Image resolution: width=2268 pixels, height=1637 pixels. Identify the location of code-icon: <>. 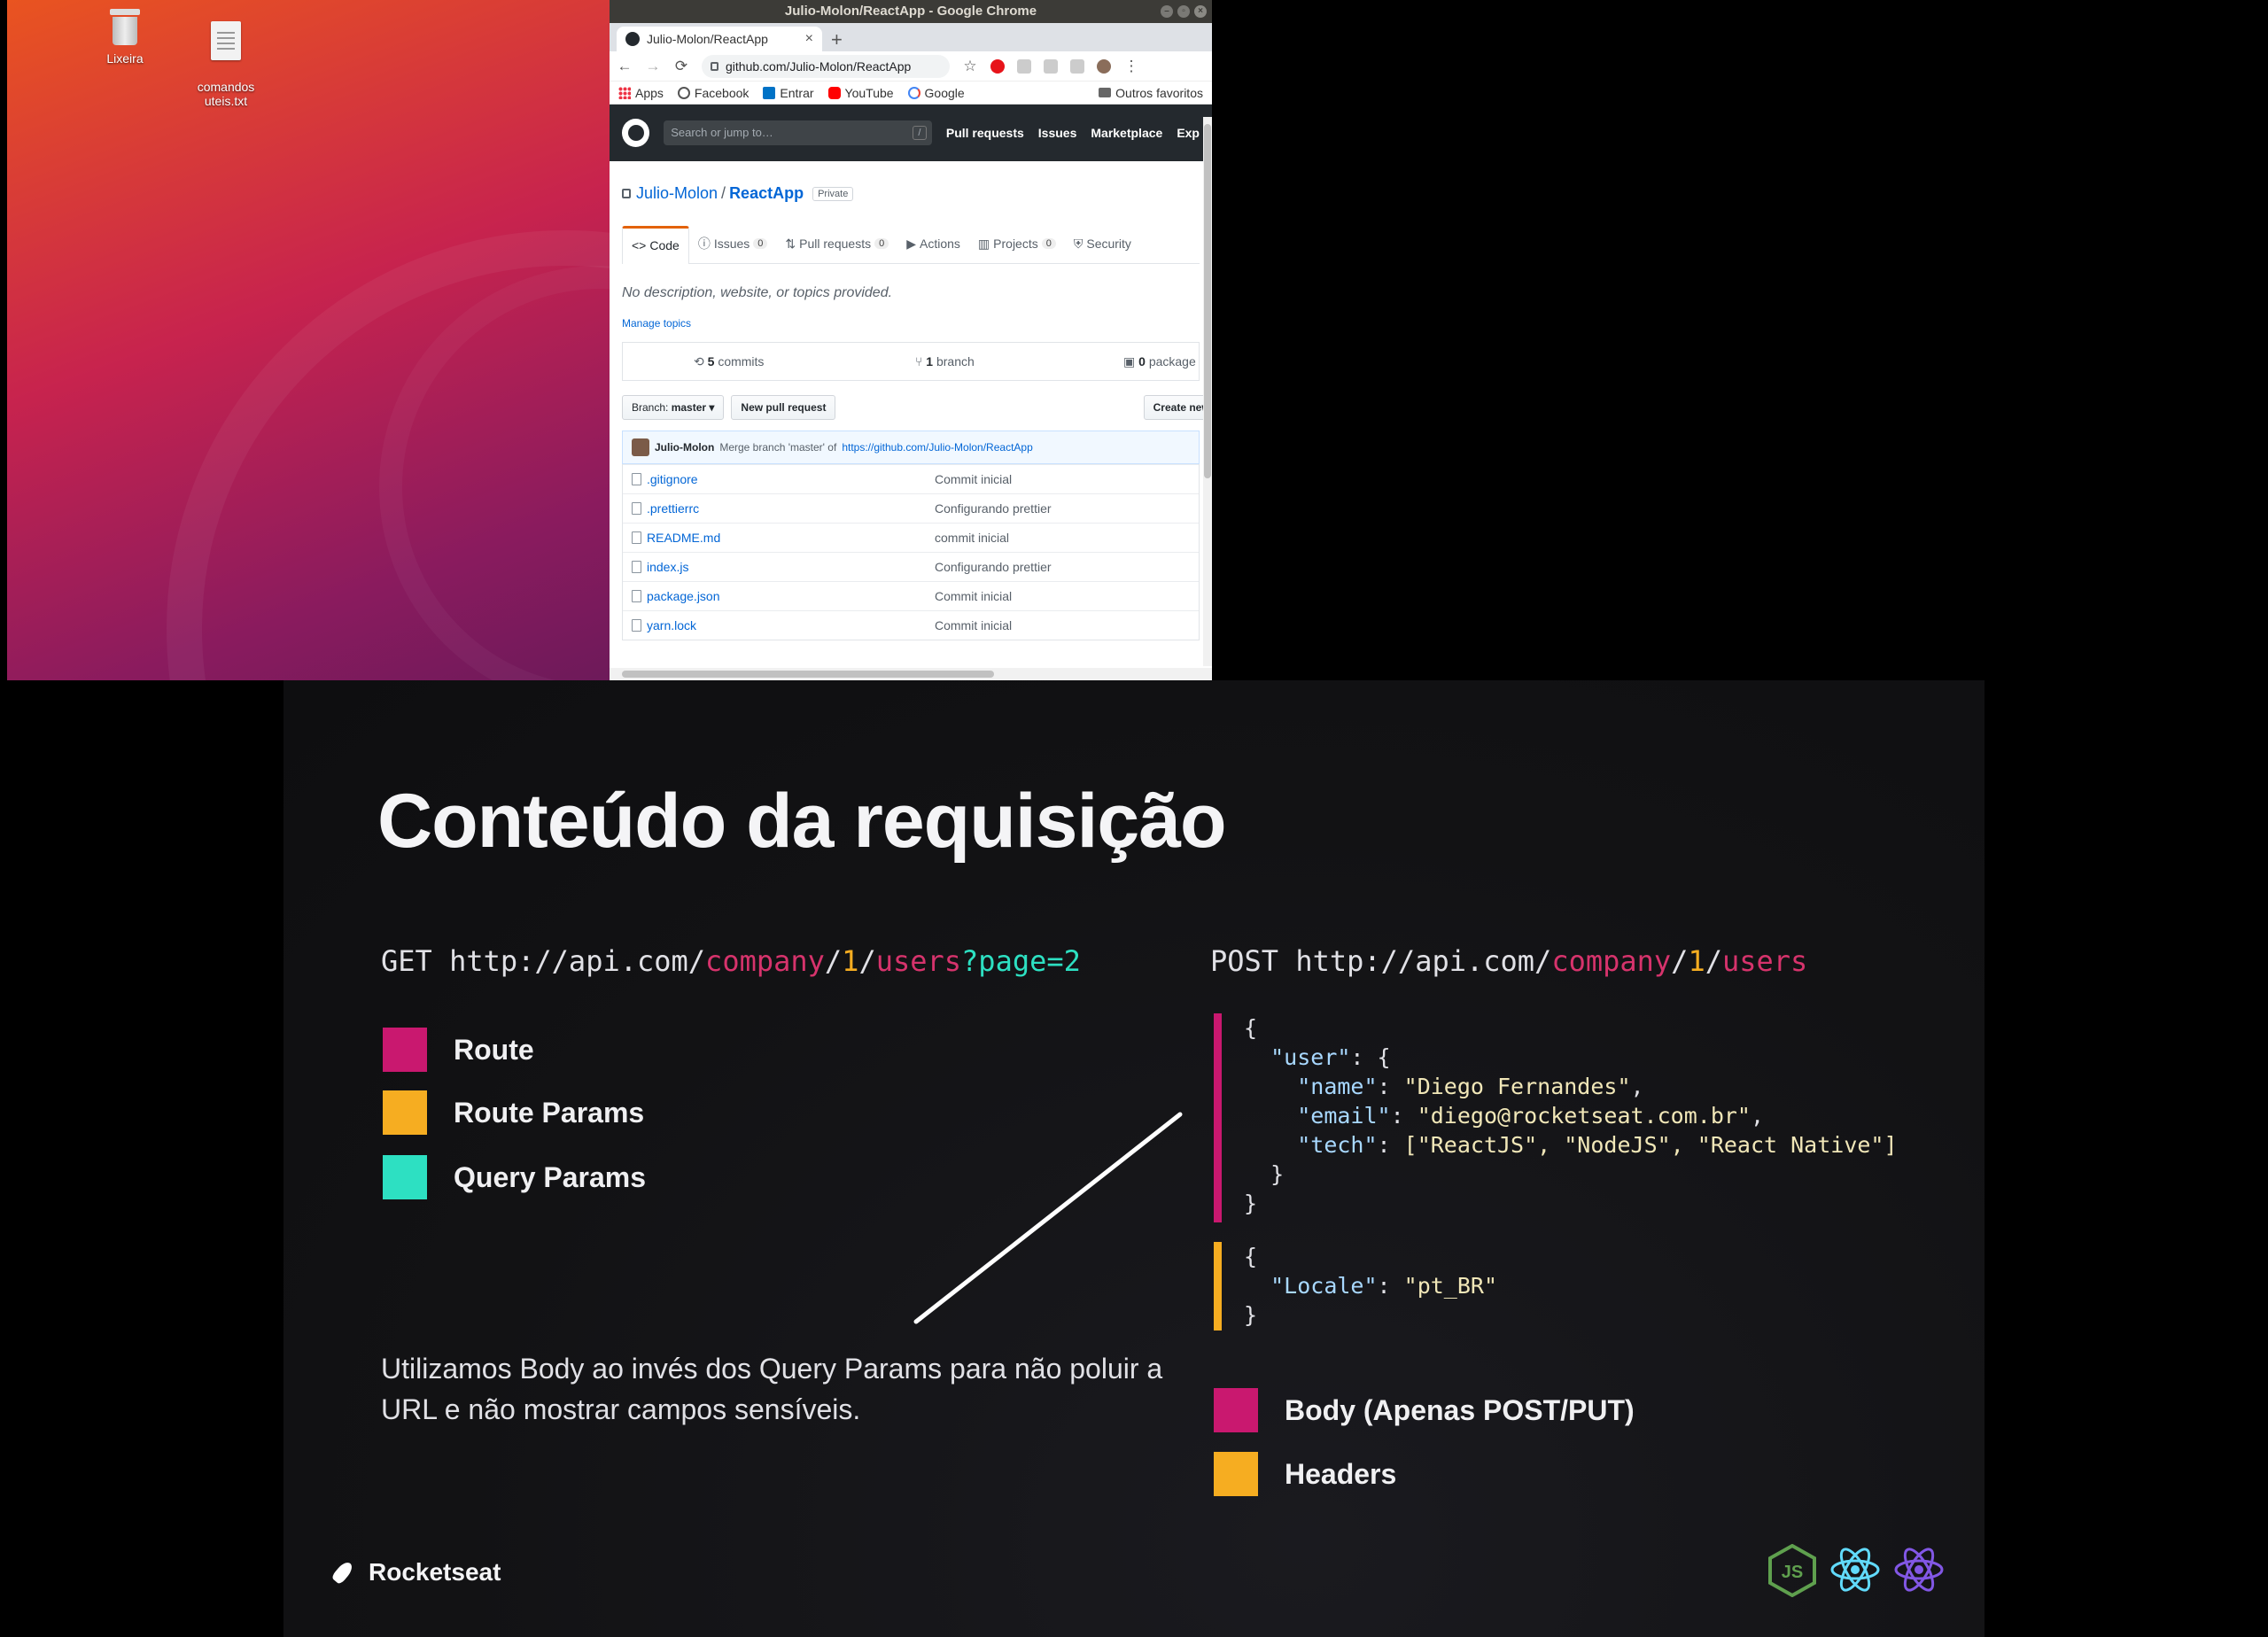
(639, 245).